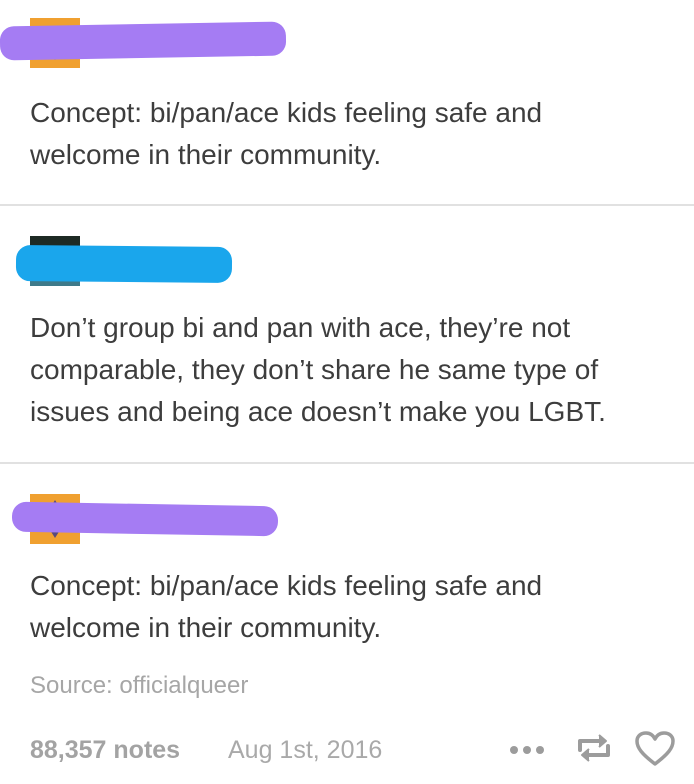 The height and width of the screenshot is (784, 694). Describe the element at coordinates (139, 686) in the screenshot. I see `source-link: Source: officialqueer` at that location.